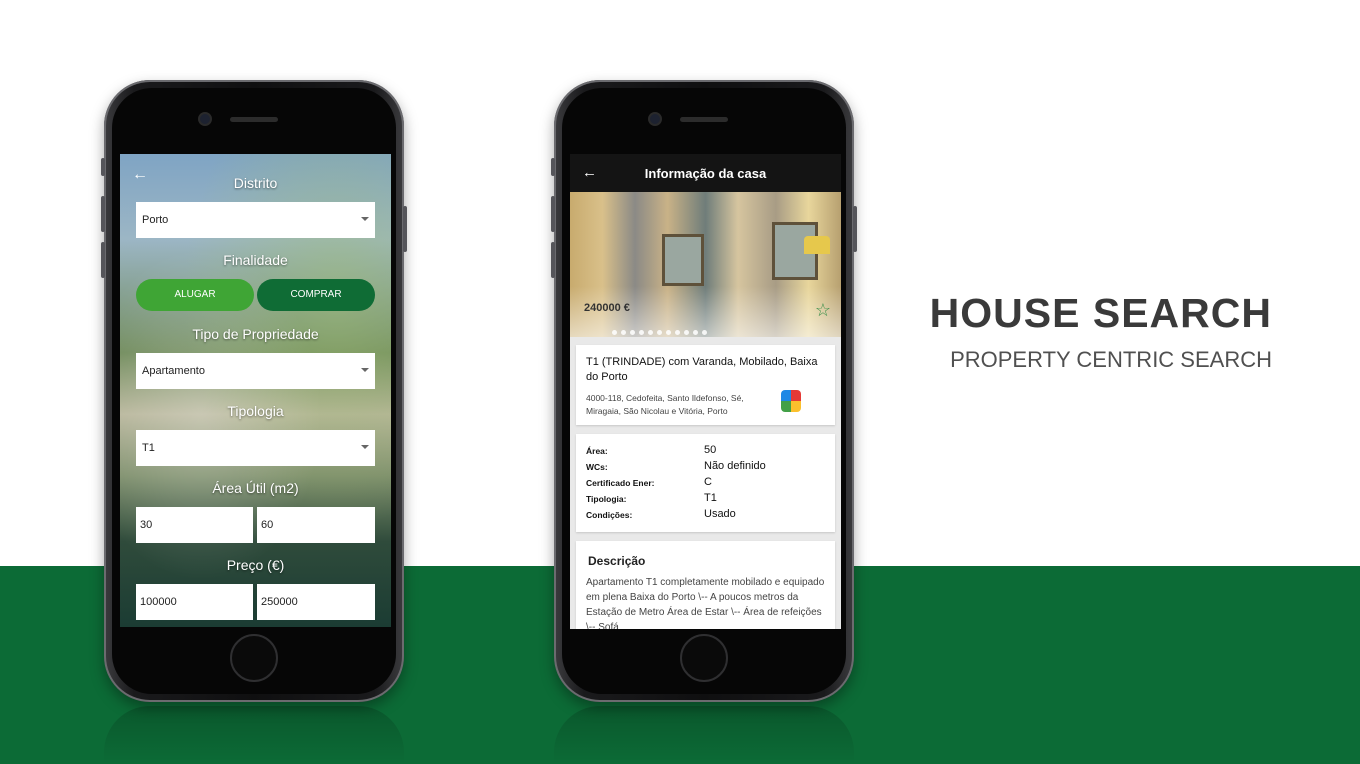 The width and height of the screenshot is (1360, 764). I want to click on property-photo-carousel: 240000 € ☆, so click(705, 264).